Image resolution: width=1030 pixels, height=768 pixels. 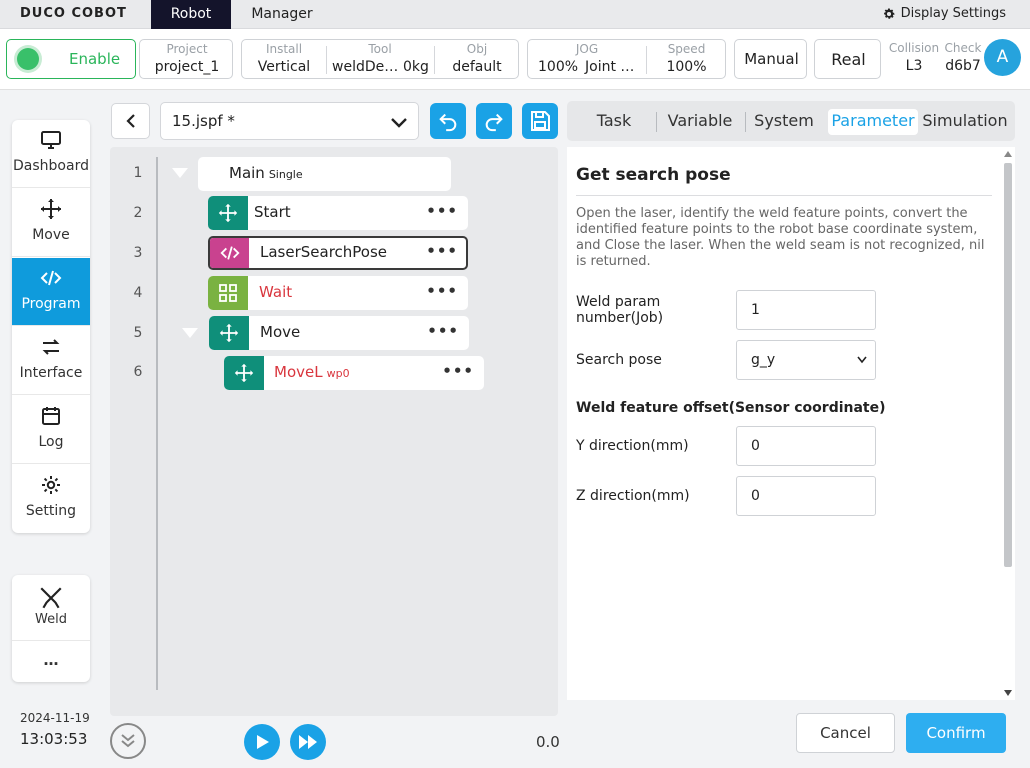 What do you see at coordinates (71, 59) in the screenshot?
I see `enable-button: Enable` at bounding box center [71, 59].